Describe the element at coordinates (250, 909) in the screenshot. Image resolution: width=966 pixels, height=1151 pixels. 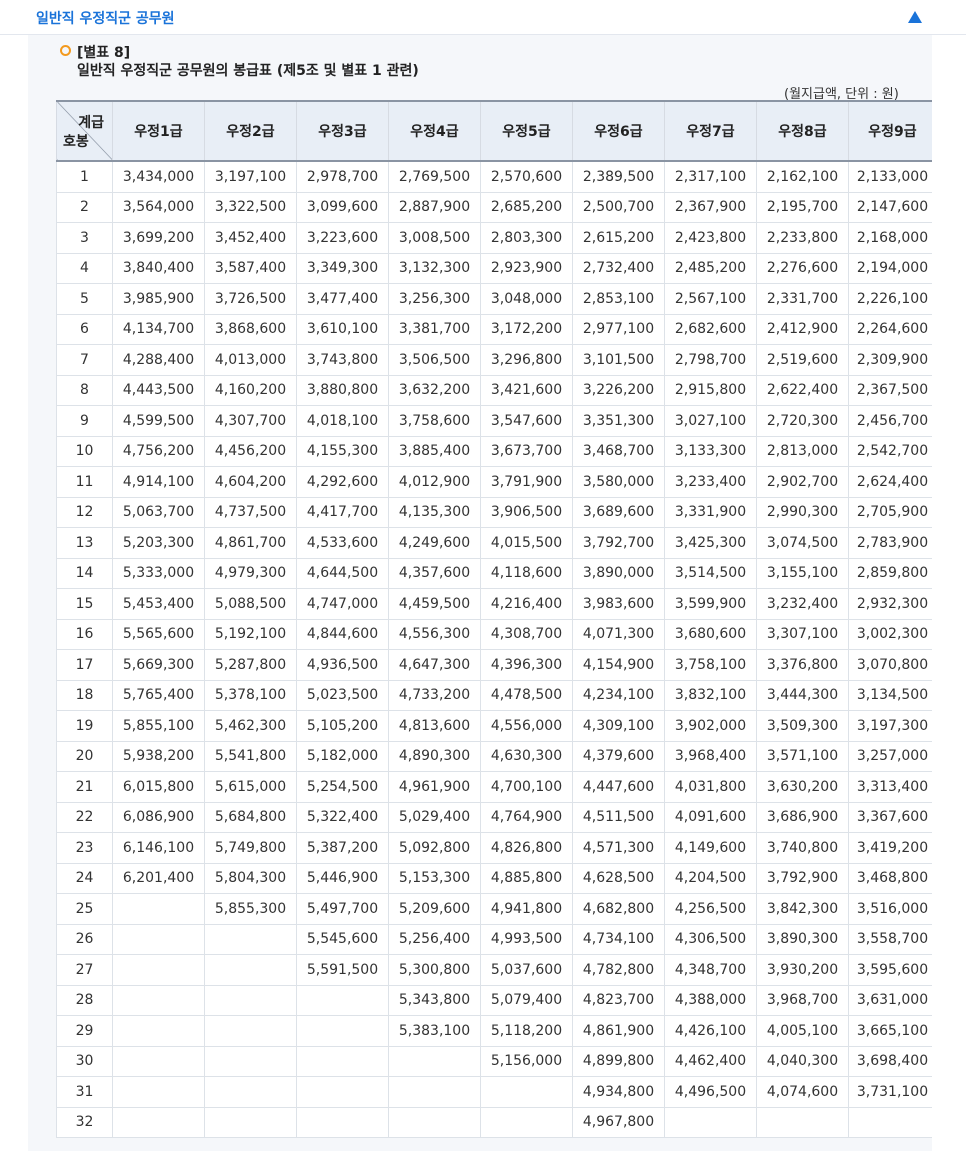
I see `salary-cell: 5,855,300` at that location.